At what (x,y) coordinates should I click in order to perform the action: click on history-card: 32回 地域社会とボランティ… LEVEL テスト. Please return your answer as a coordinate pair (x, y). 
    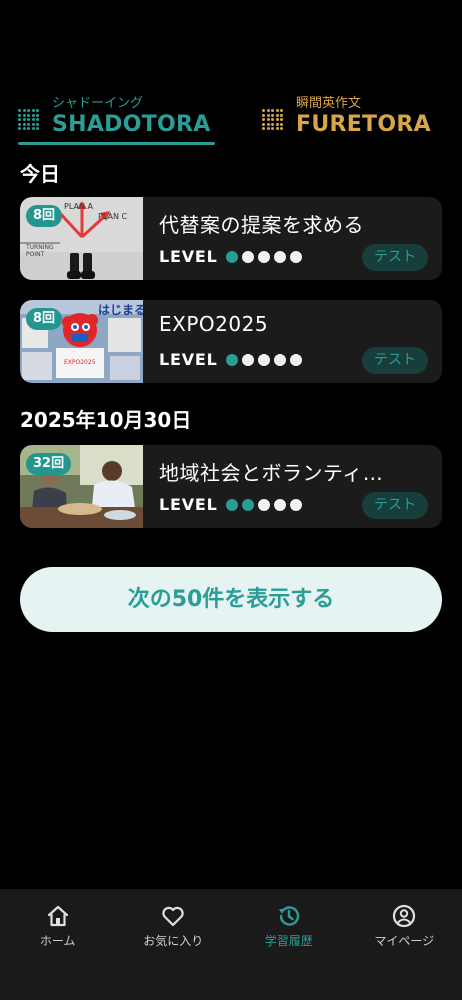
    Looking at the image, I should click on (231, 486).